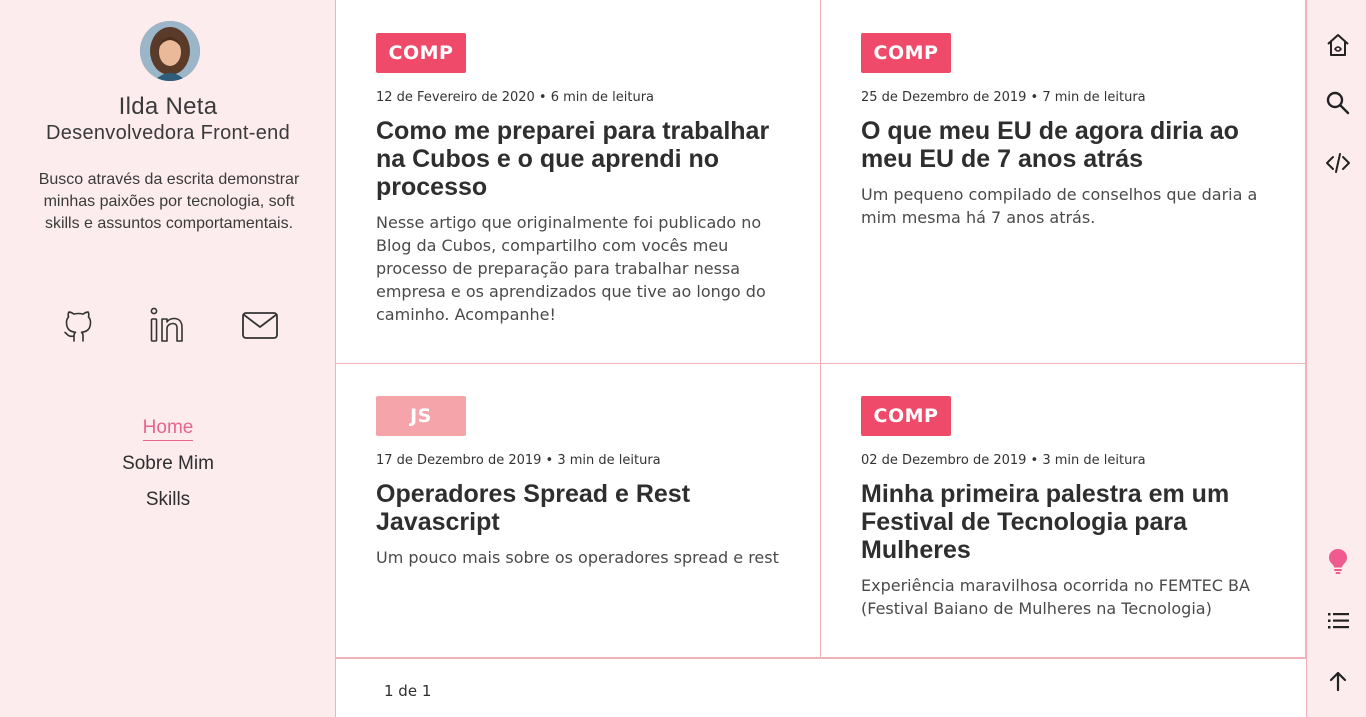 The height and width of the screenshot is (717, 1366). I want to click on avatar-photo, so click(170, 51).